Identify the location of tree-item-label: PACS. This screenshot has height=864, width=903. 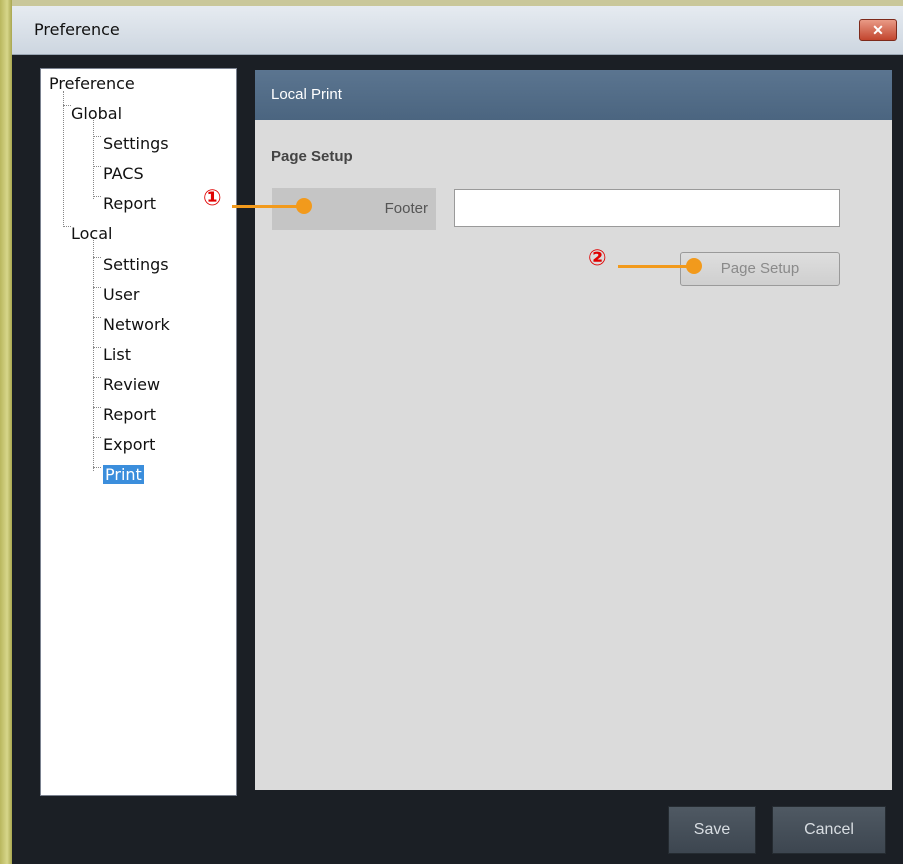
(123, 173).